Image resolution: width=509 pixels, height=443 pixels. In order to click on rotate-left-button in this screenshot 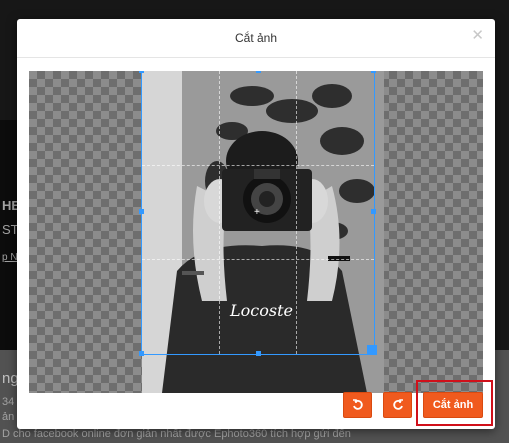, I will do `click(357, 405)`.